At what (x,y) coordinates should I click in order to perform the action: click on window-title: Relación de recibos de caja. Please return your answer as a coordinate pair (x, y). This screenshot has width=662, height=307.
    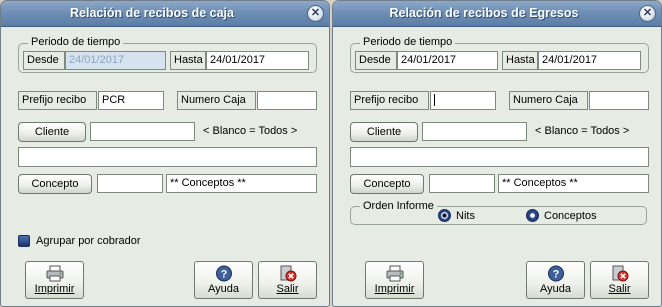
    Looking at the image, I should click on (152, 13).